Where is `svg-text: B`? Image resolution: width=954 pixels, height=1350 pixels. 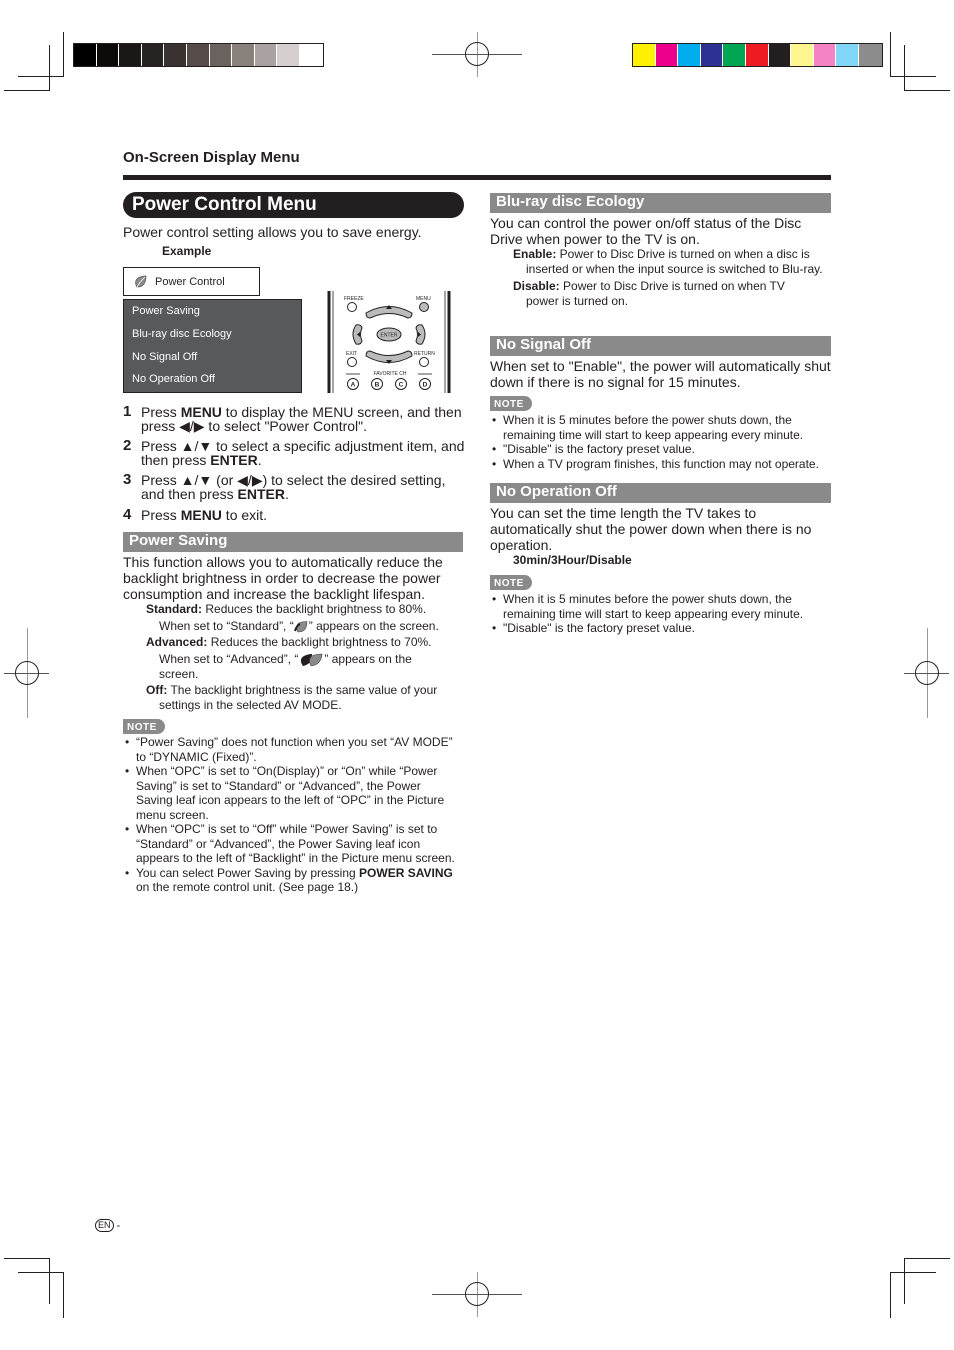 svg-text: B is located at coordinates (377, 385).